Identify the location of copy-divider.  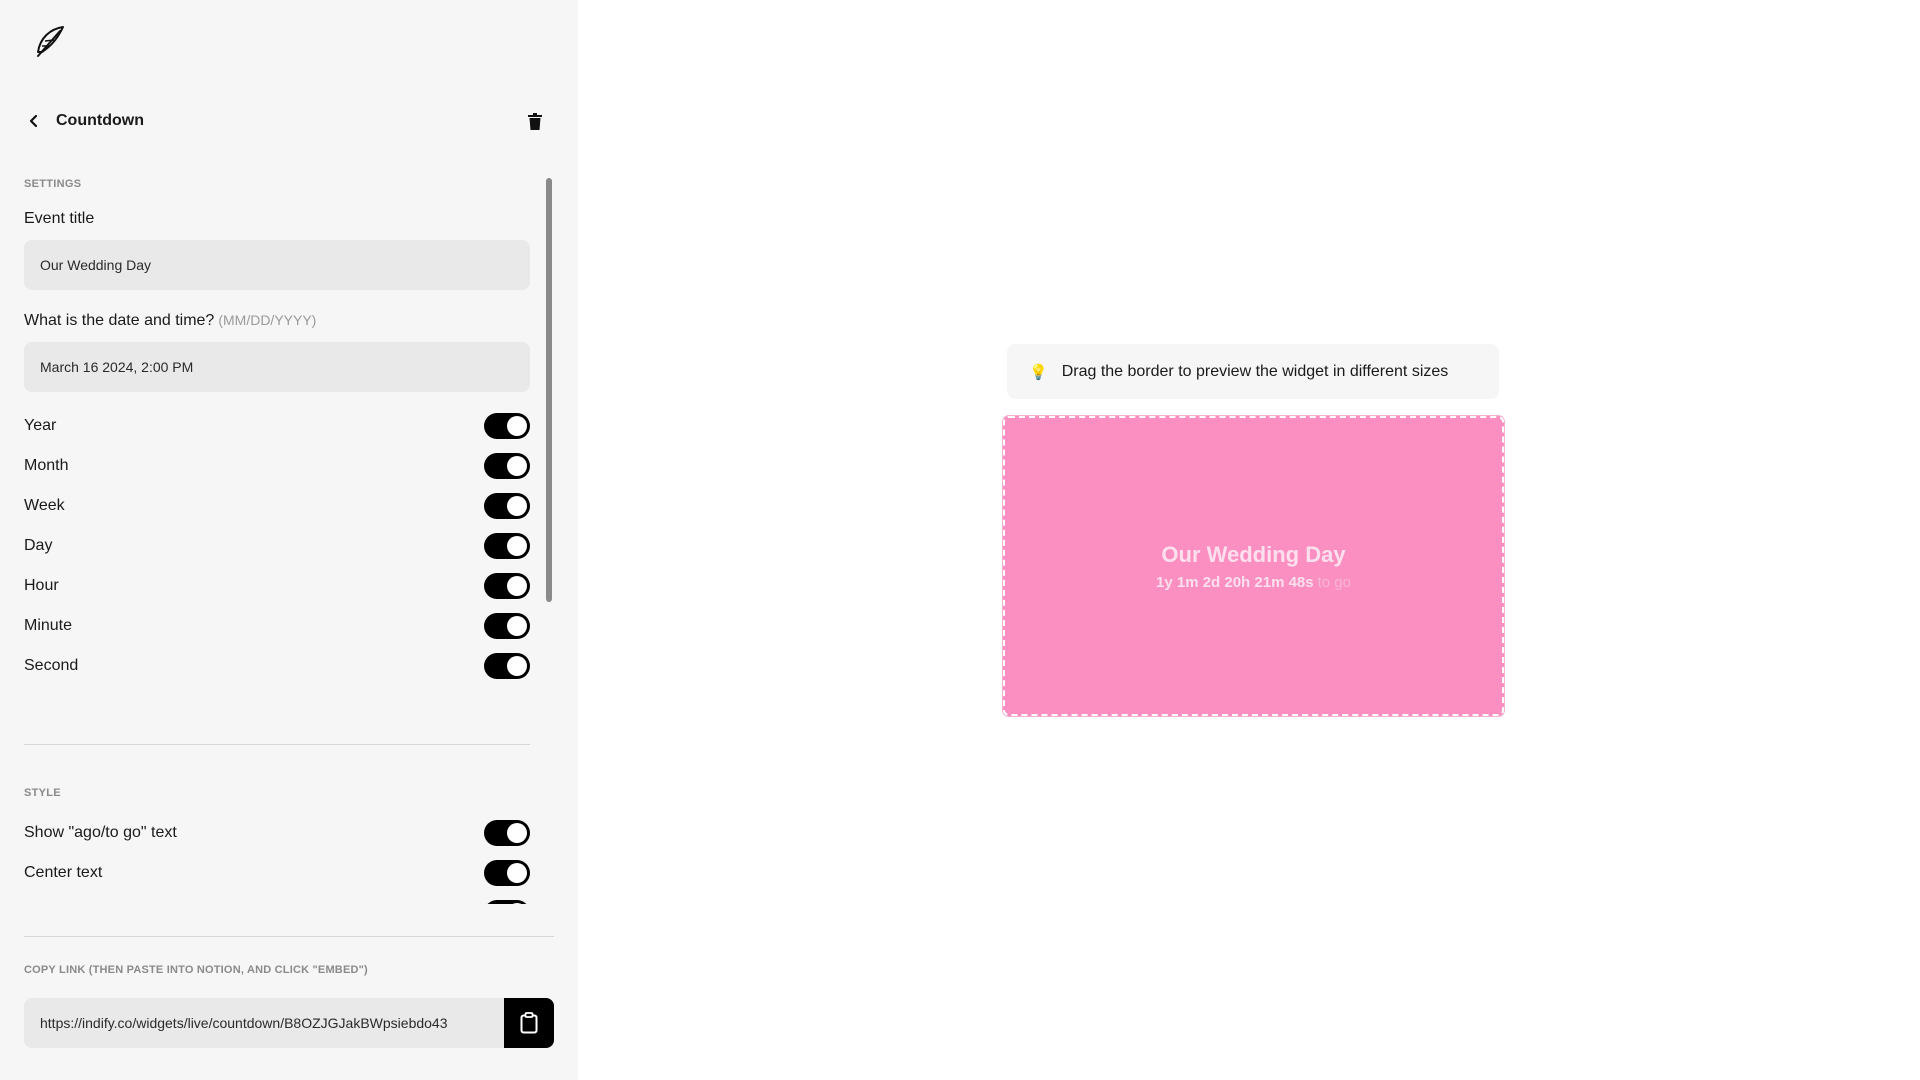
(289, 936).